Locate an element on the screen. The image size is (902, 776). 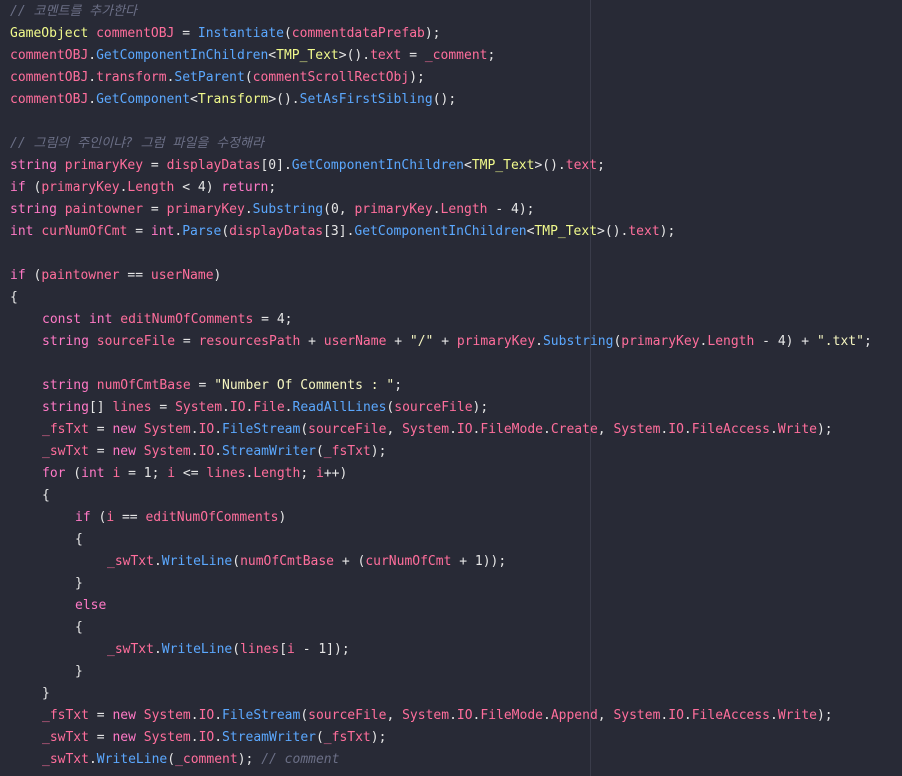
code-token: ".txt" is located at coordinates (840, 341).